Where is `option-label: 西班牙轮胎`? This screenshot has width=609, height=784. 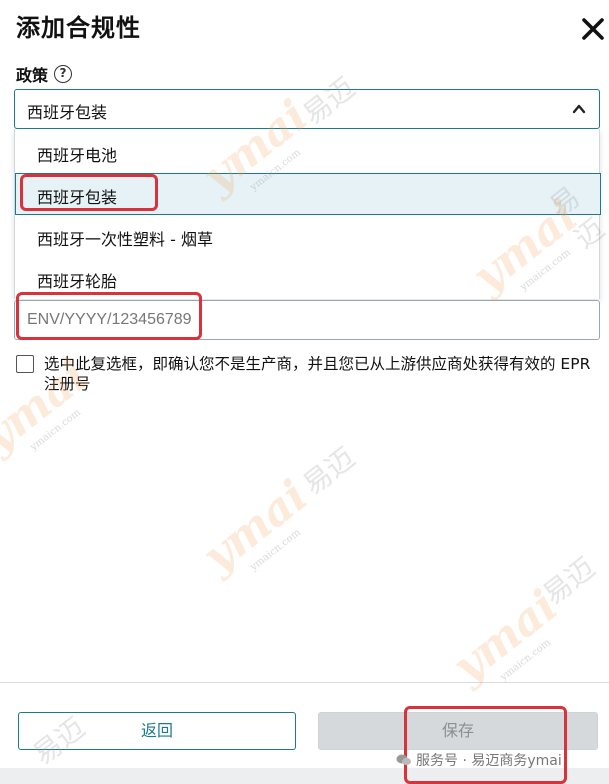
option-label: 西班牙轮胎 is located at coordinates (77, 281).